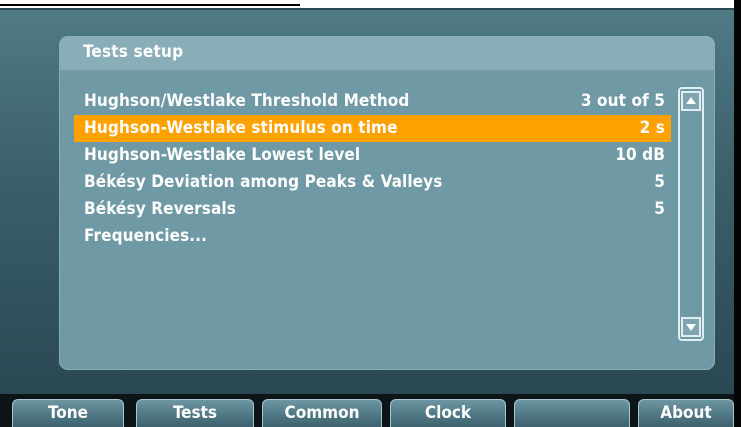  Describe the element at coordinates (372, 209) in the screenshot. I see `setting-row-bekesy-reversals: Békésy Reversals 5` at that location.